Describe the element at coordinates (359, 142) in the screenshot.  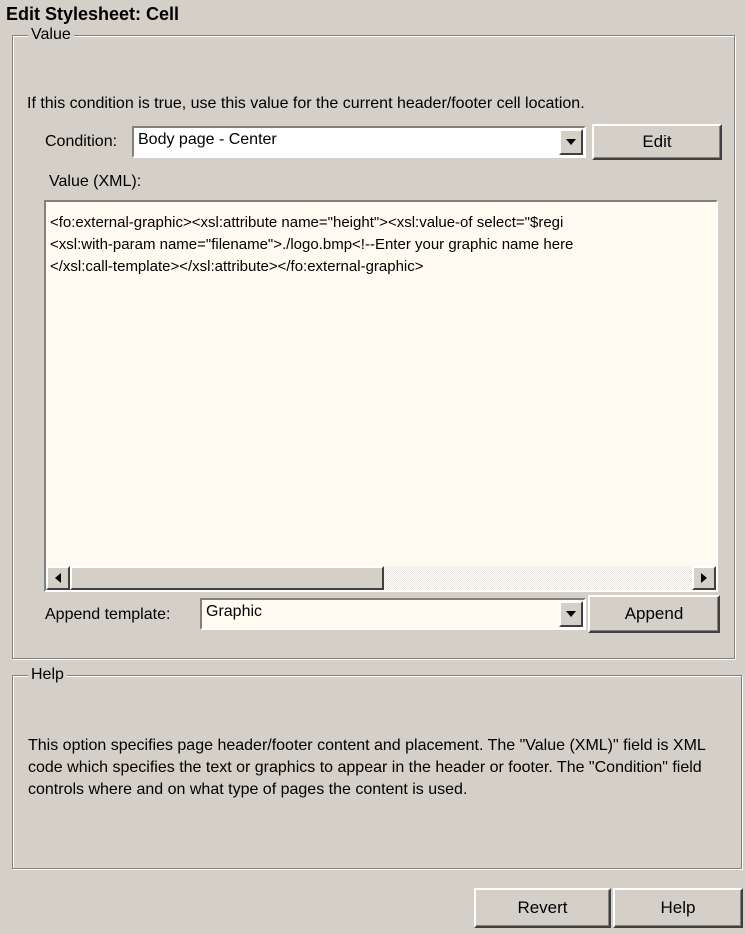
I see `condition-combobox: Body page - Center` at that location.